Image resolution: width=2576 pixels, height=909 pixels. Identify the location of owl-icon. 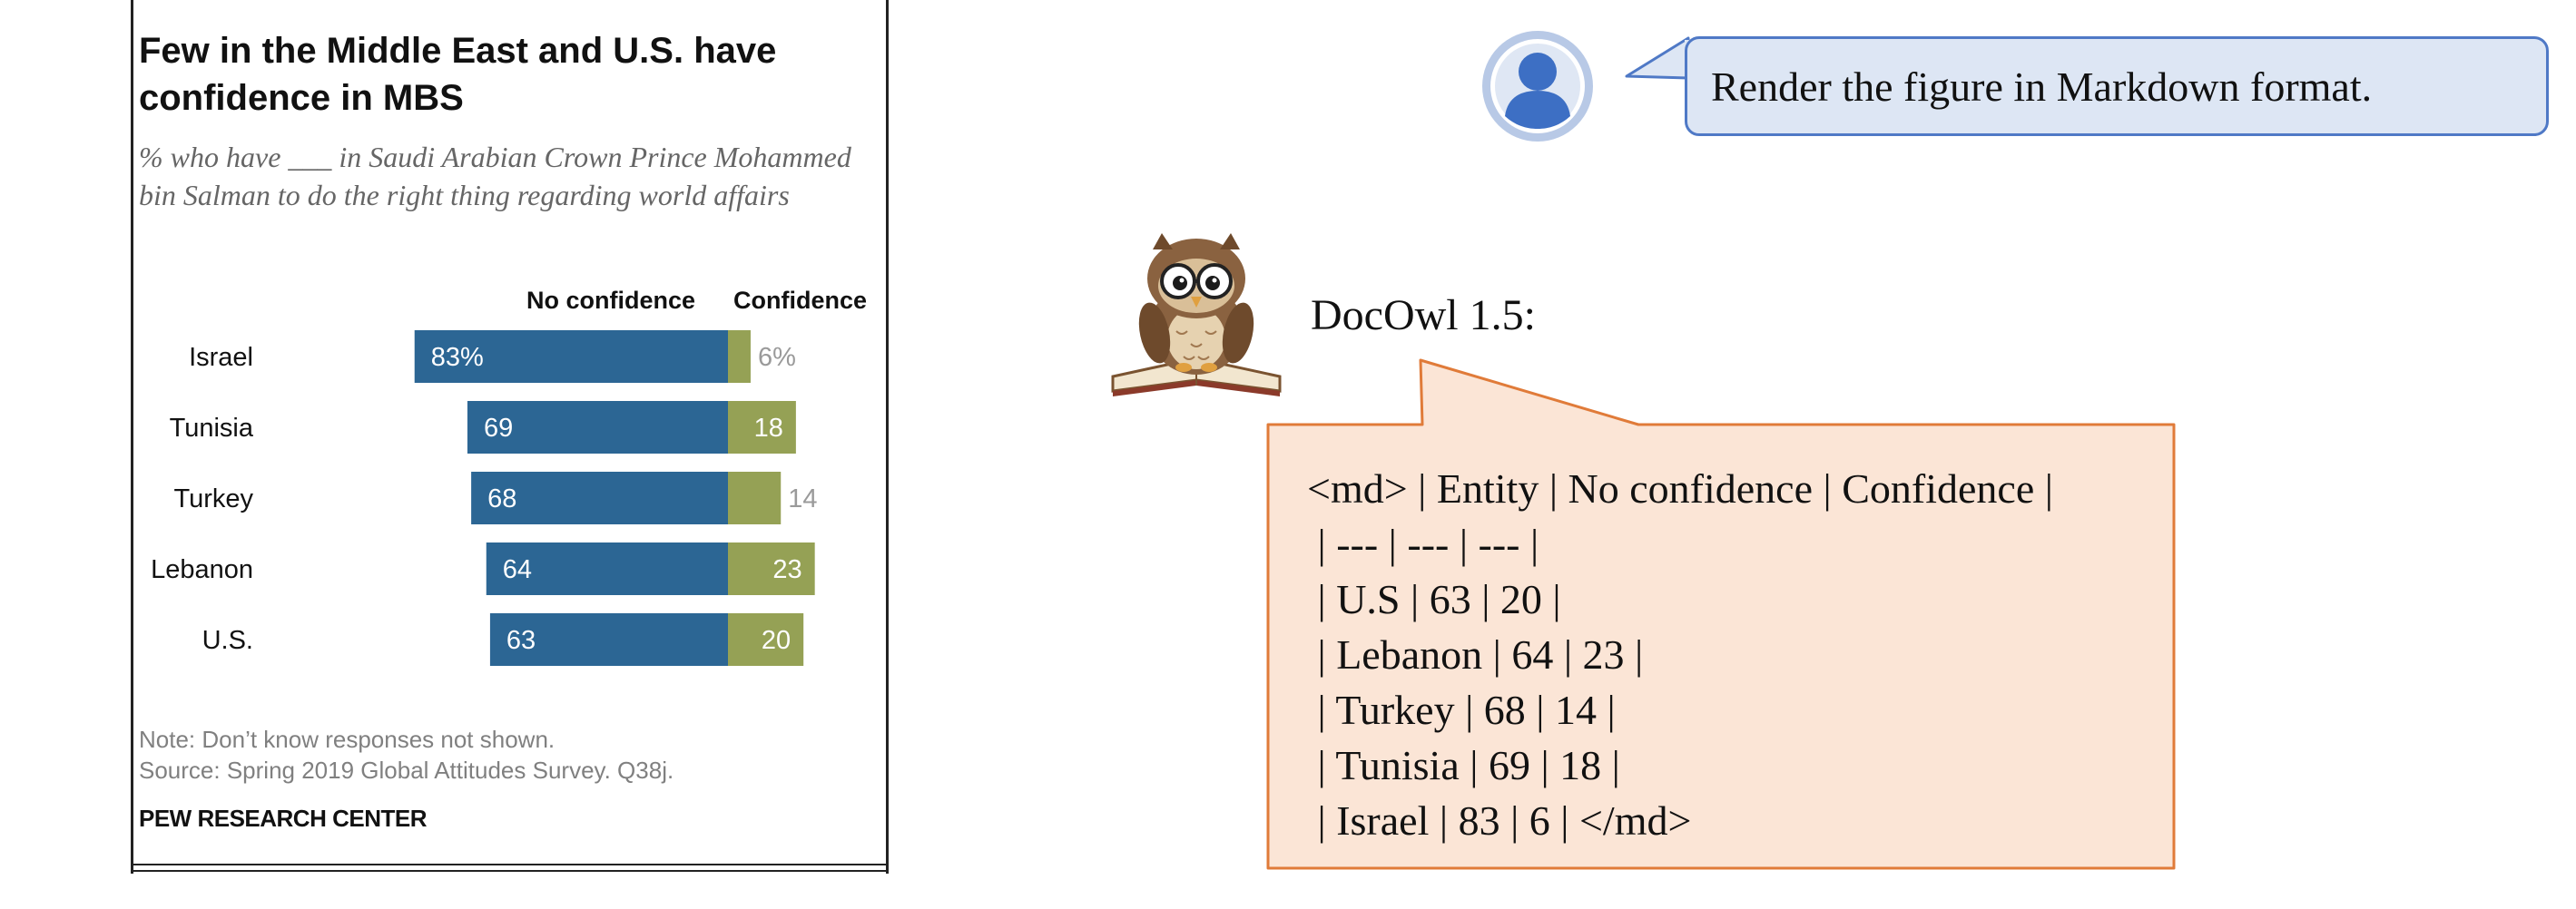
(1196, 314).